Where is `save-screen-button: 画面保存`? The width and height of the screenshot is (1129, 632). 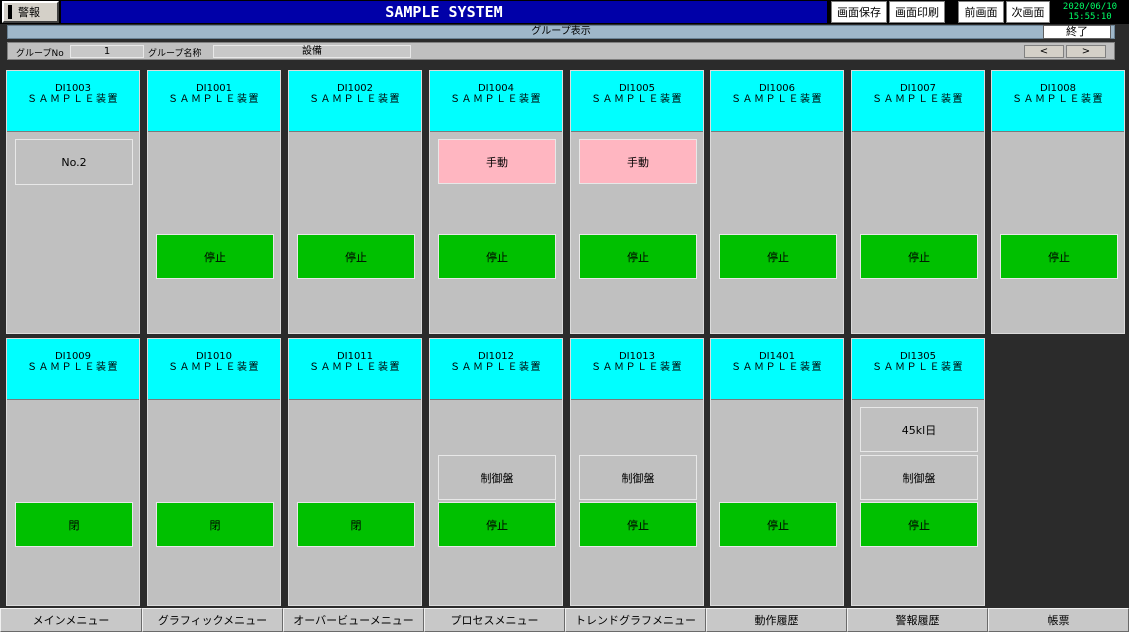 save-screen-button: 画面保存 is located at coordinates (859, 12).